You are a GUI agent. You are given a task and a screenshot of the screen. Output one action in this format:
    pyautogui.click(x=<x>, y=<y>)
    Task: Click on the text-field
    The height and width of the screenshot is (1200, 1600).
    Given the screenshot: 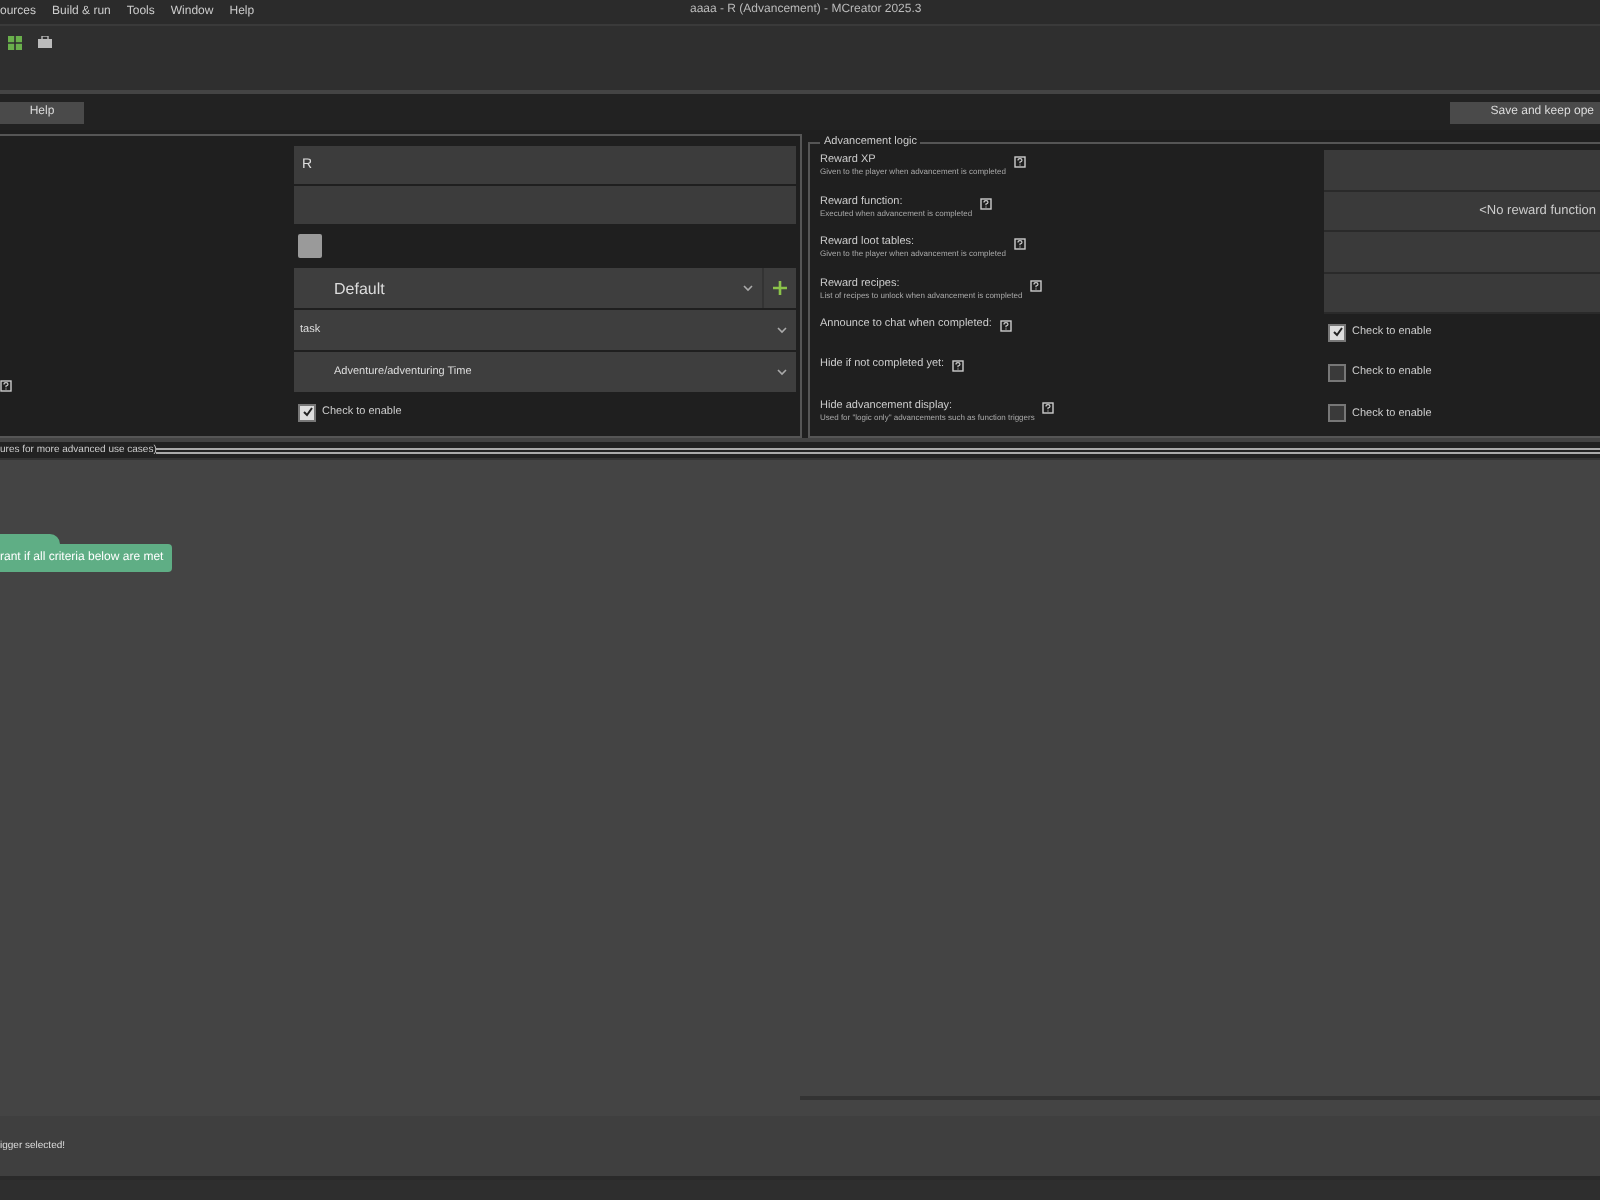 What is the action you would take?
    pyautogui.click(x=545, y=205)
    